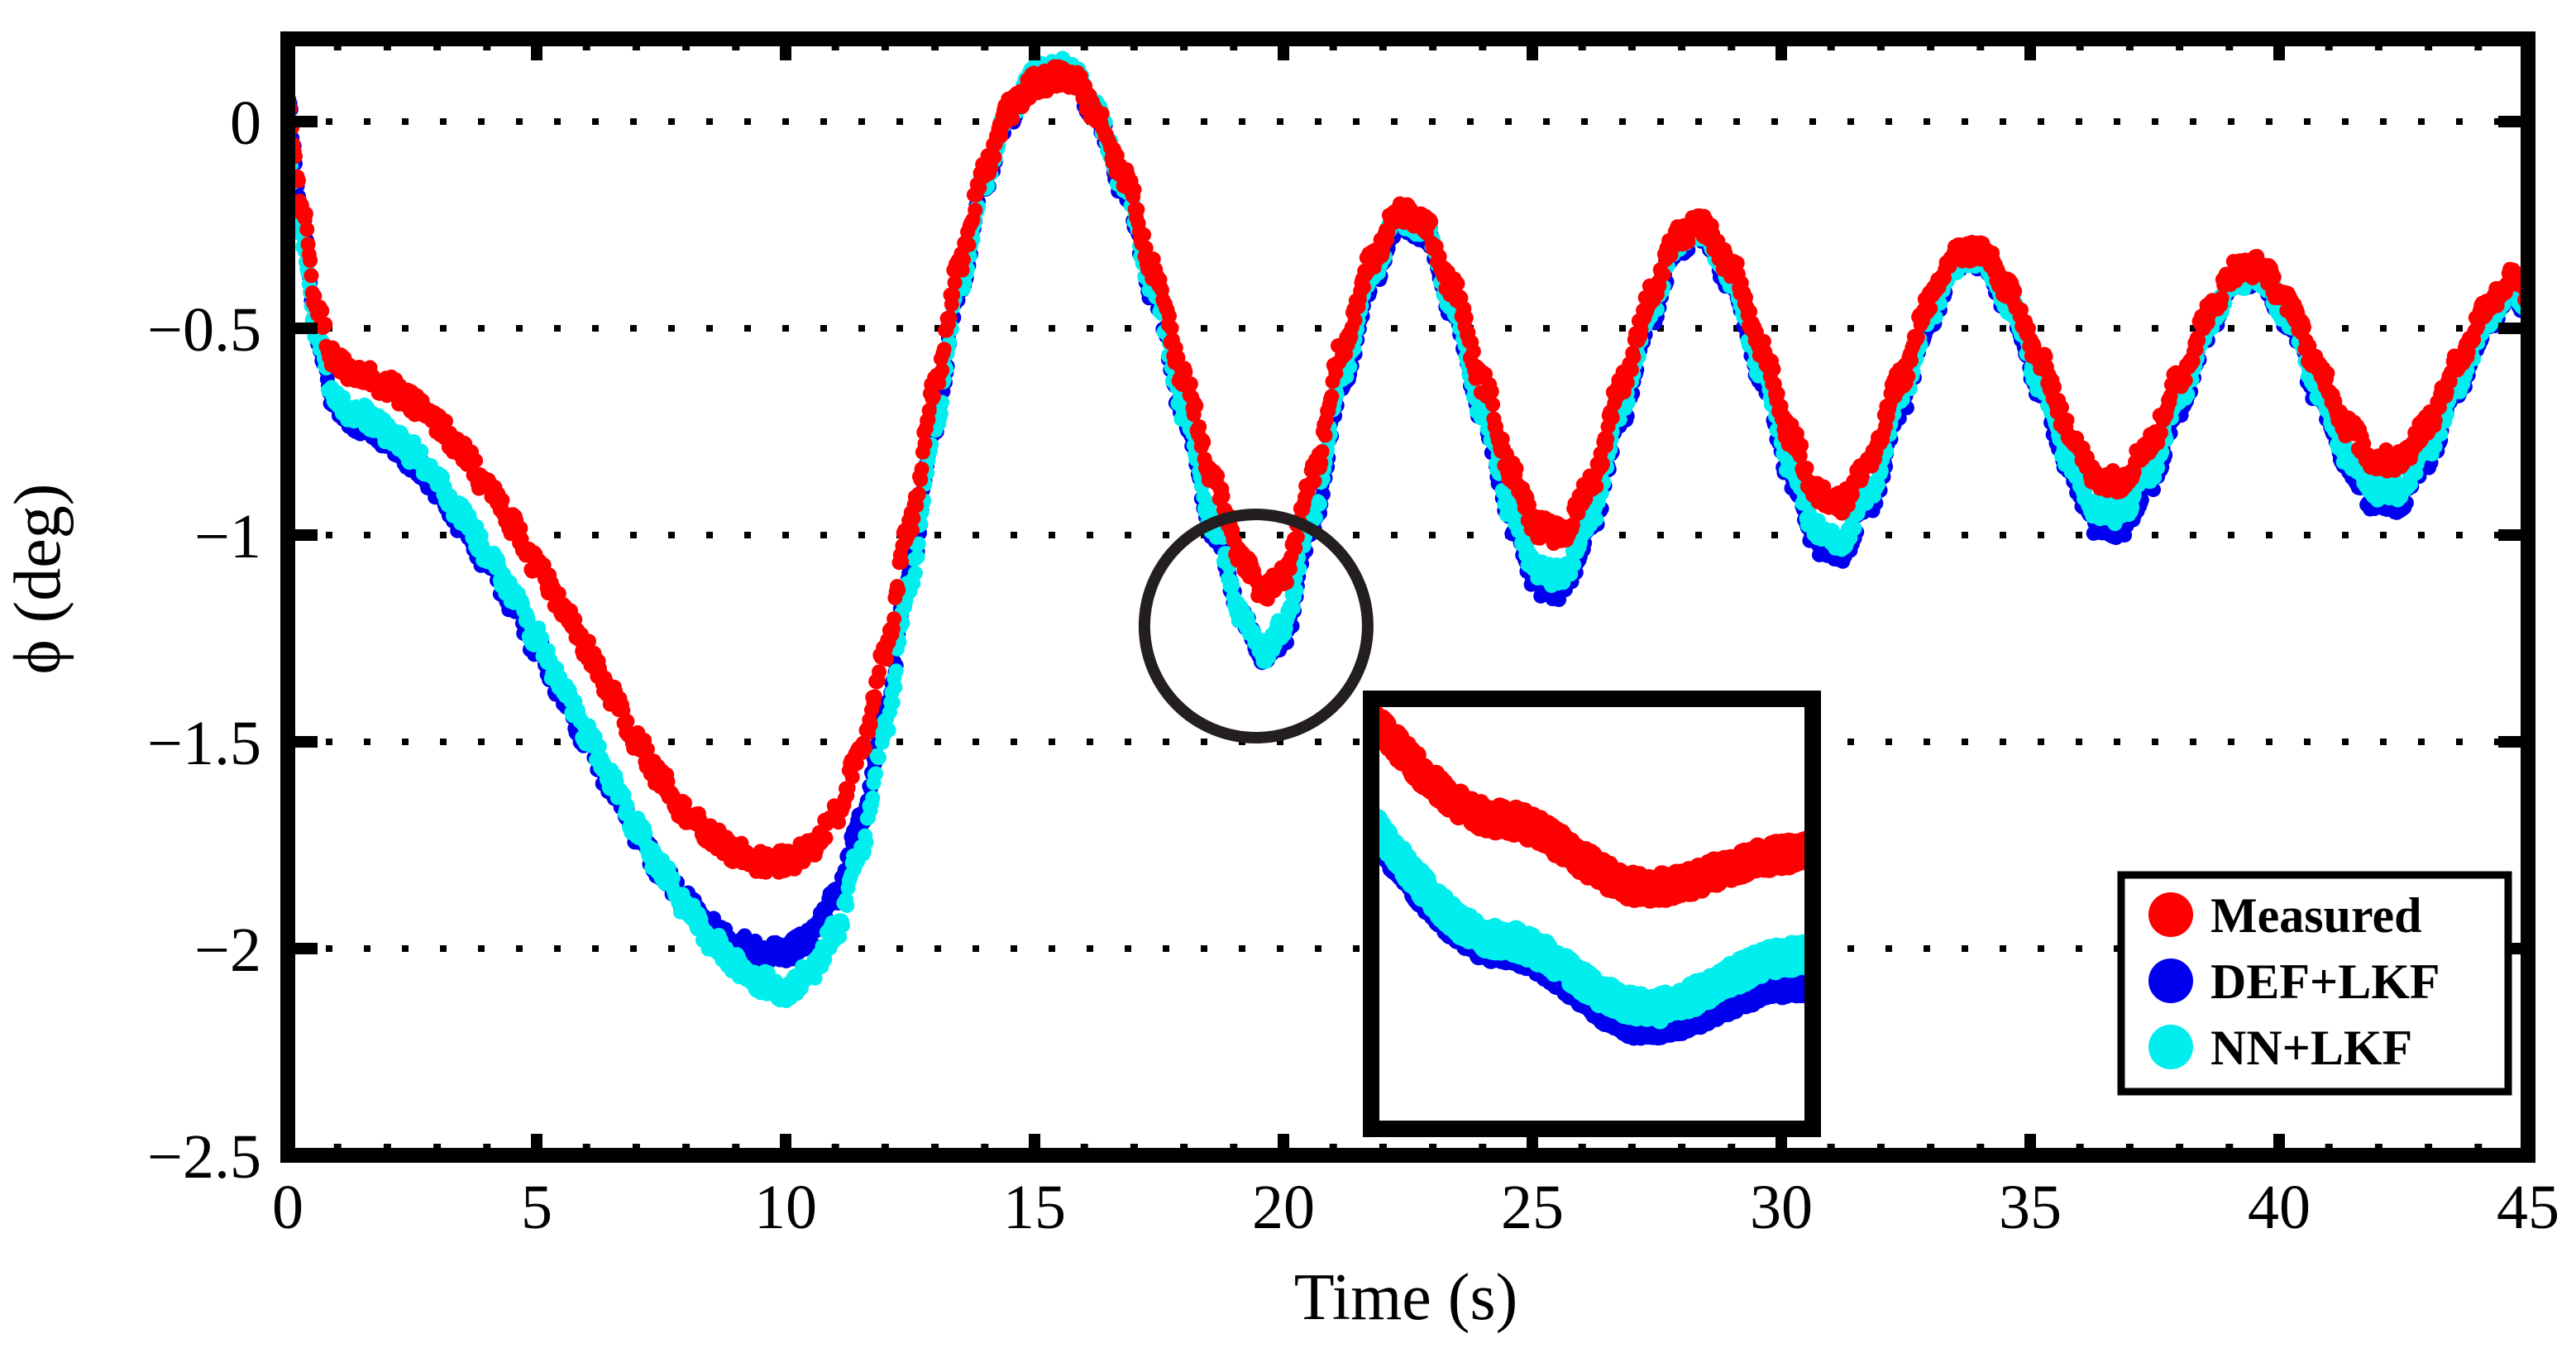 This screenshot has width=2576, height=1372. I want to click on inset-zoom-box, so click(1592, 914).